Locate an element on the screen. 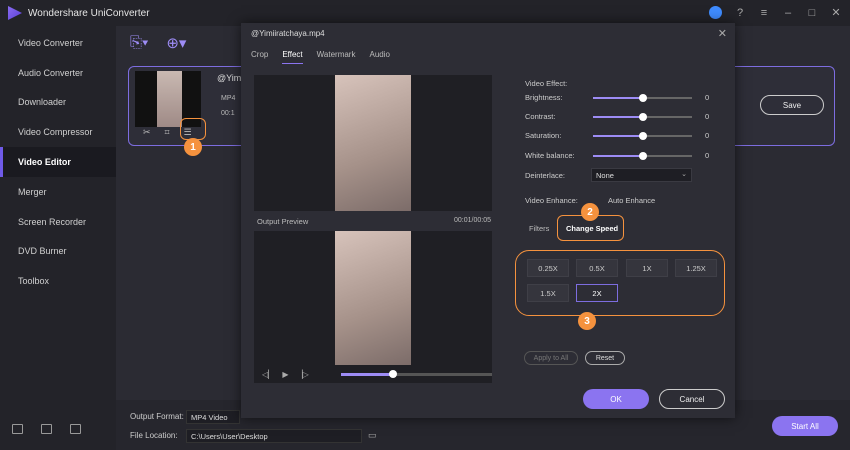 This screenshot has width=850, height=450. original-preview is located at coordinates (373, 143).